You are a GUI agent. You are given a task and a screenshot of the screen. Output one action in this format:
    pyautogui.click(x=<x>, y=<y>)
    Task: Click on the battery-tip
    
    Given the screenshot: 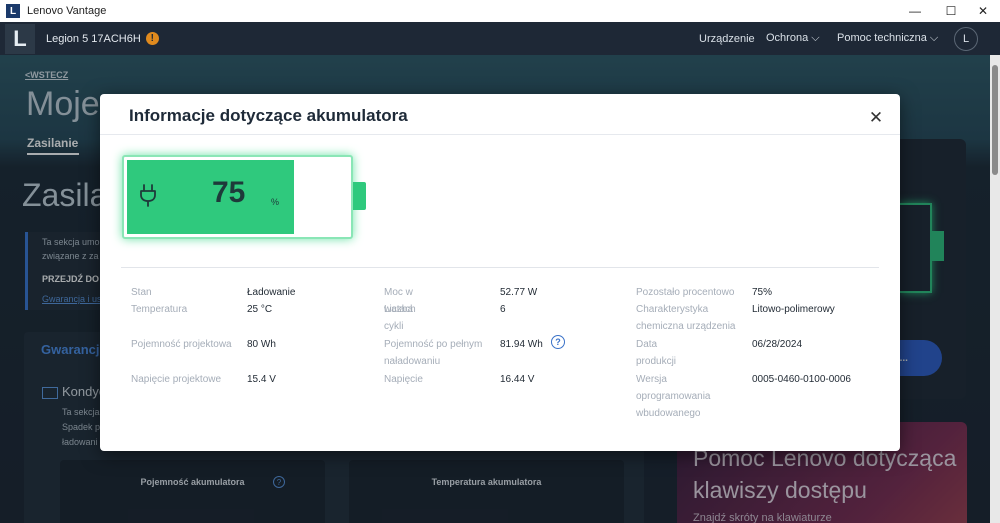 What is the action you would take?
    pyautogui.click(x=359, y=196)
    